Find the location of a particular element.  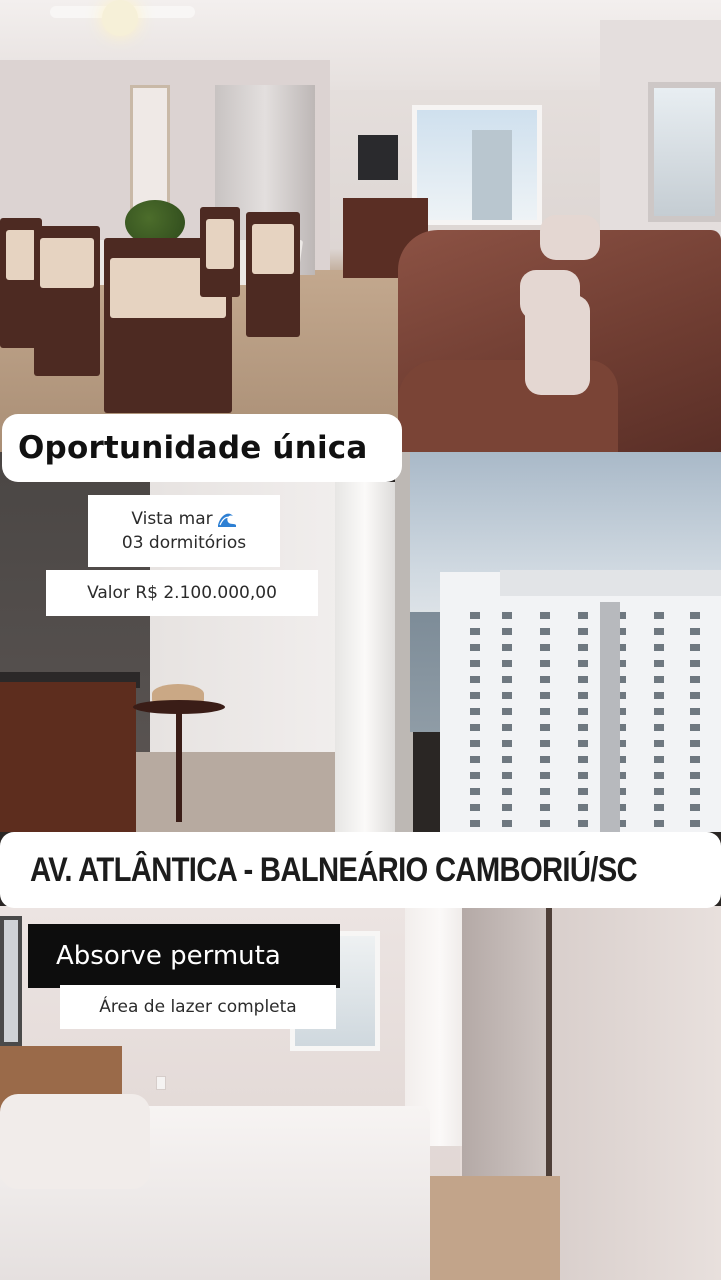

bed-pillow is located at coordinates (75, 1141).